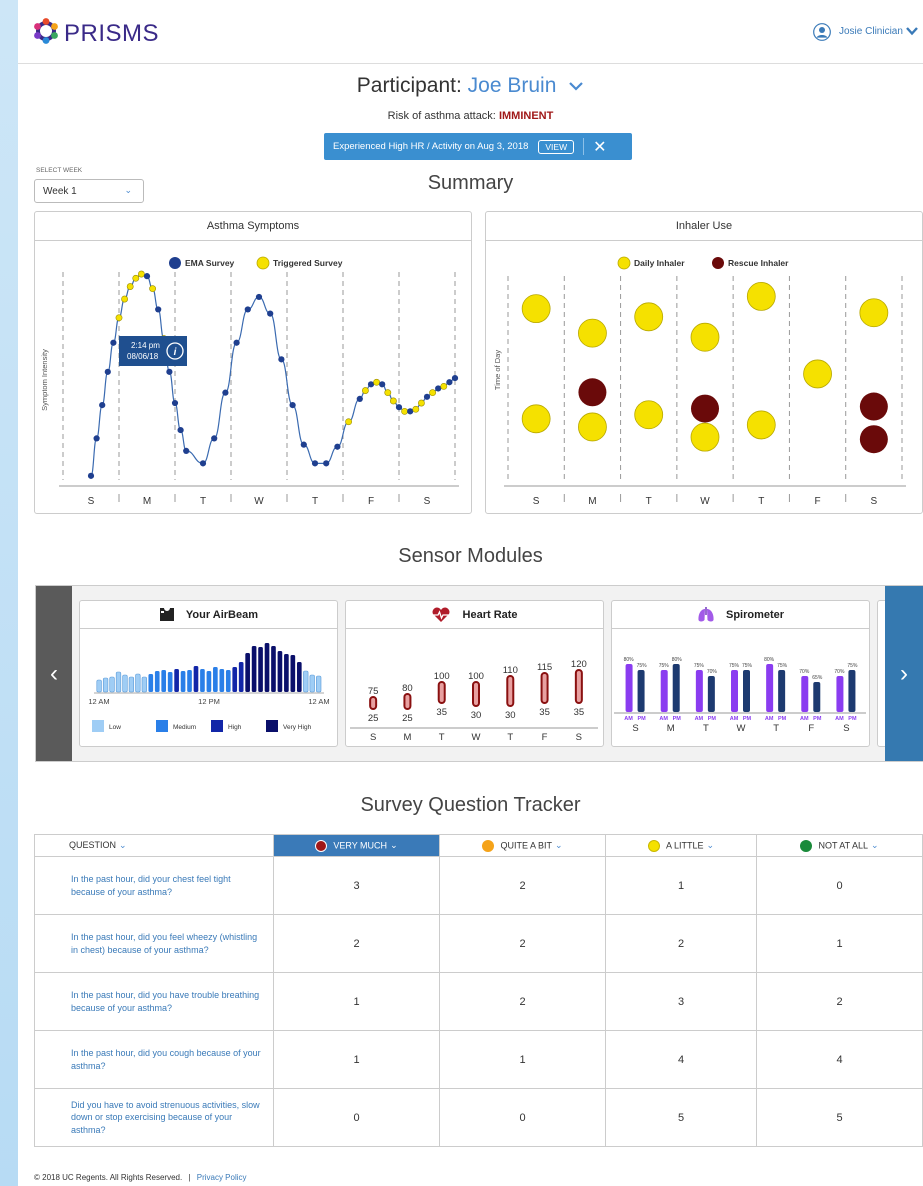 Image resolution: width=923 pixels, height=1186 pixels. I want to click on heart-rate-title-row: Heart Rate, so click(474, 615).